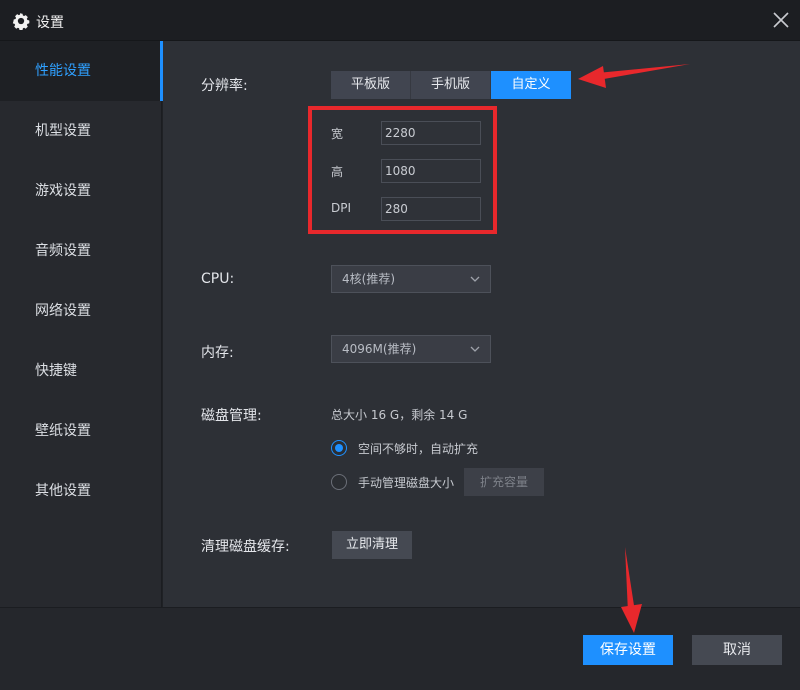  What do you see at coordinates (781, 20) in the screenshot?
I see `close-icon` at bounding box center [781, 20].